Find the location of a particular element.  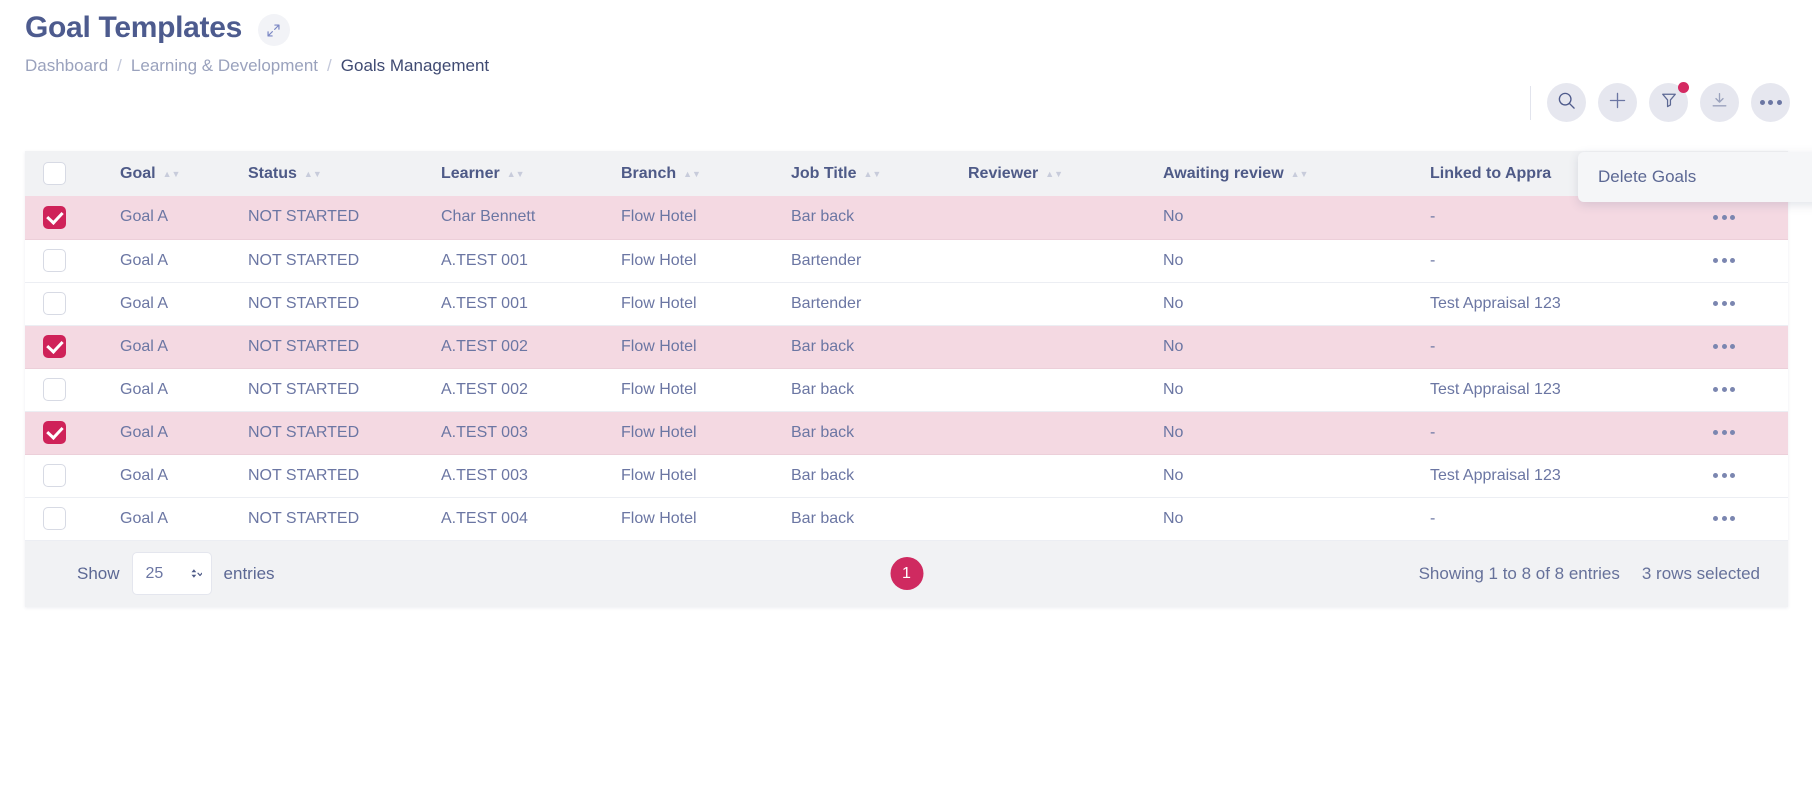

cell-learner: A.TEST 001 is located at coordinates (484, 303).